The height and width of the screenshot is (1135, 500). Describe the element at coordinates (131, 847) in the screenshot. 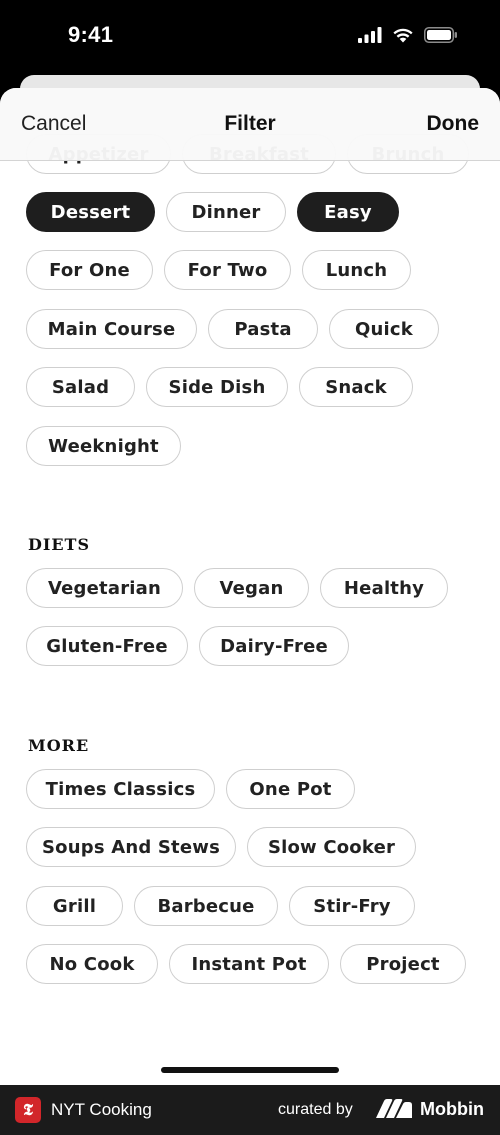

I see `chip-soups-and-stews: Soups And Stews` at that location.